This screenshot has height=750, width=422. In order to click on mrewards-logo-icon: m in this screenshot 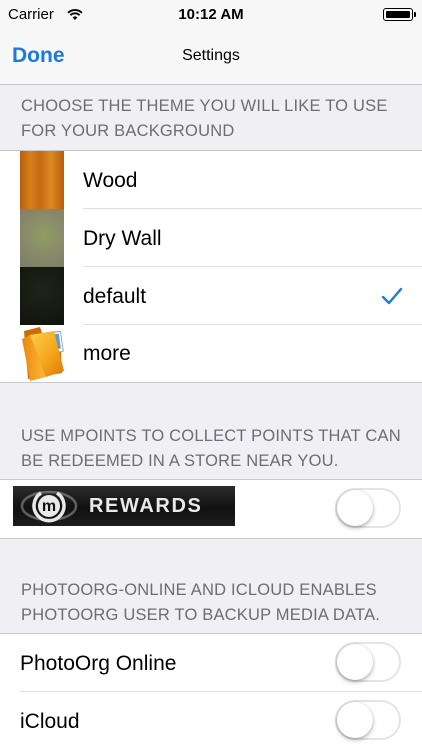, I will do `click(49, 506)`.